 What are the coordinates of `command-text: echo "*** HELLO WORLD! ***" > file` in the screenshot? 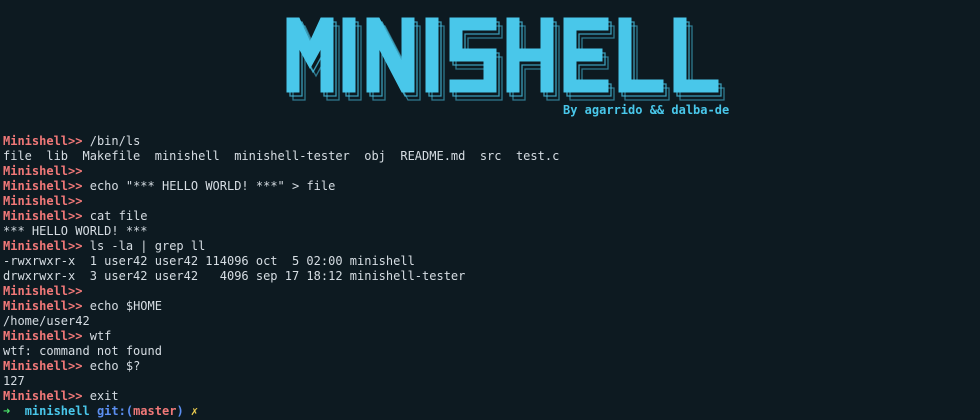 It's located at (212, 186).